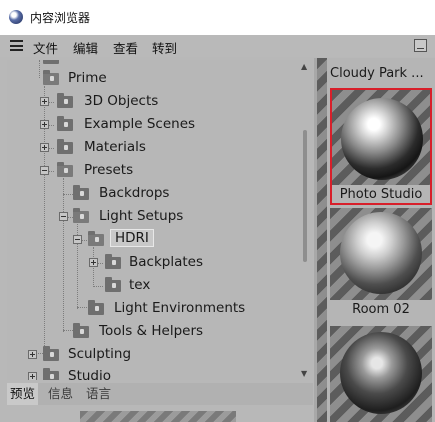  What do you see at coordinates (115, 147) in the screenshot?
I see `tree-item-label: Materials` at bounding box center [115, 147].